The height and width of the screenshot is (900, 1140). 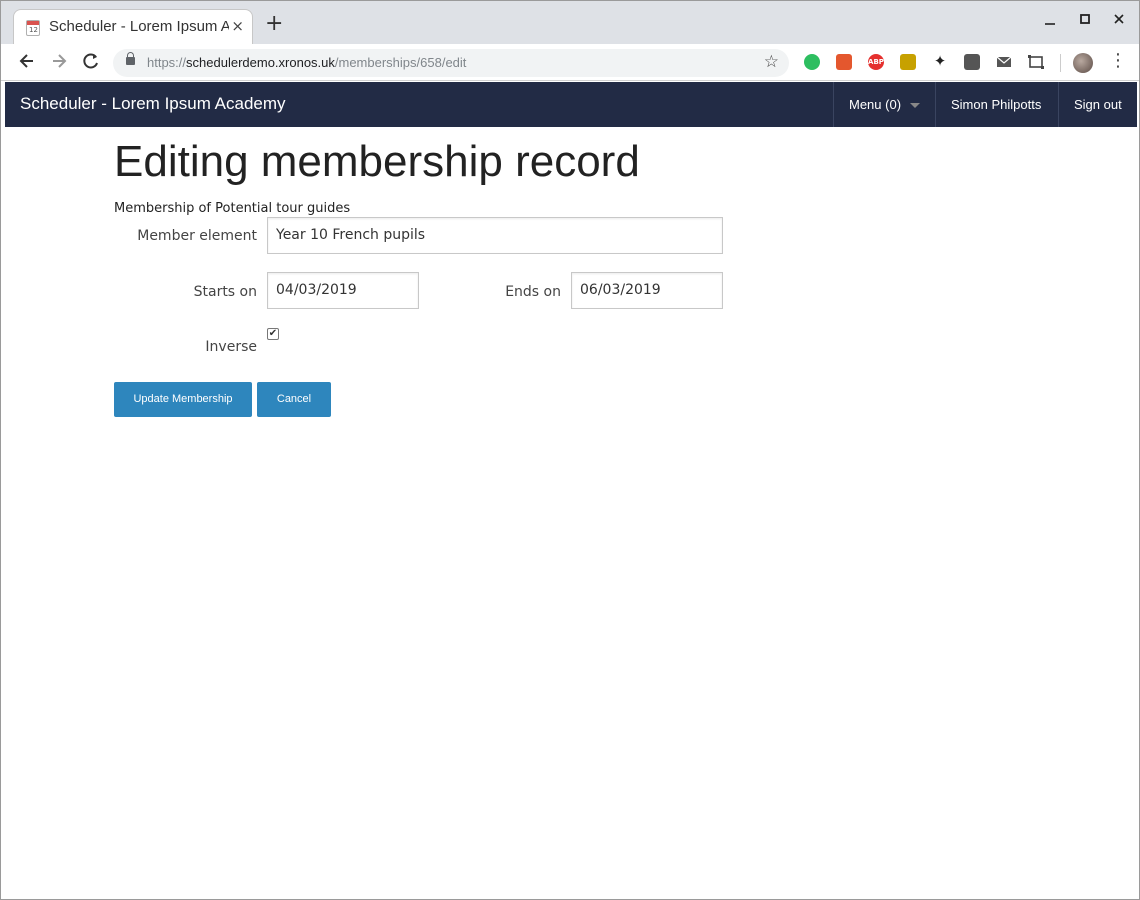 I want to click on mail-icon, so click(x=1004, y=62).